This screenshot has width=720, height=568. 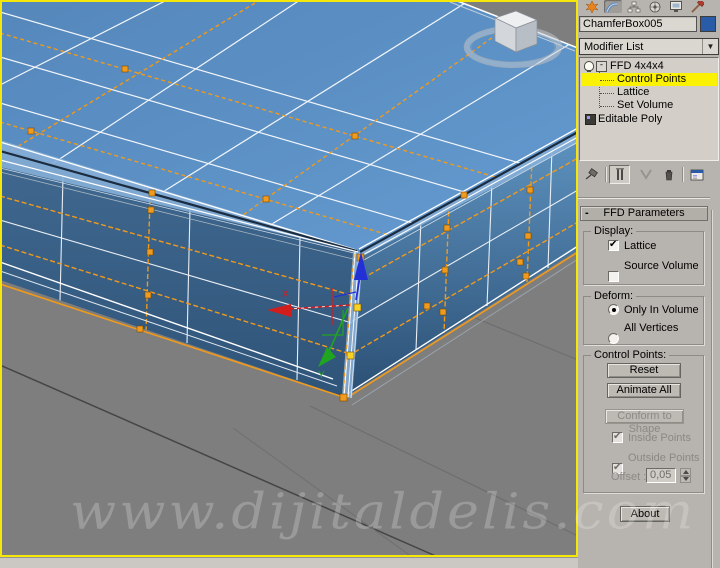 I want to click on configure-modifier-sets-icon, so click(x=696, y=174).